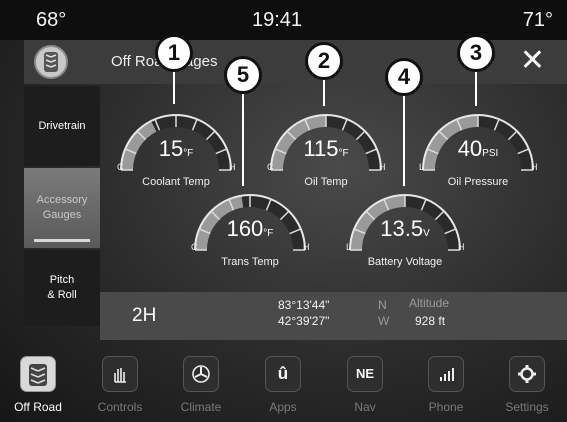 Image resolution: width=567 pixels, height=422 pixels. Describe the element at coordinates (304, 305) in the screenshot. I see `latitude: 83°13'44"` at that location.